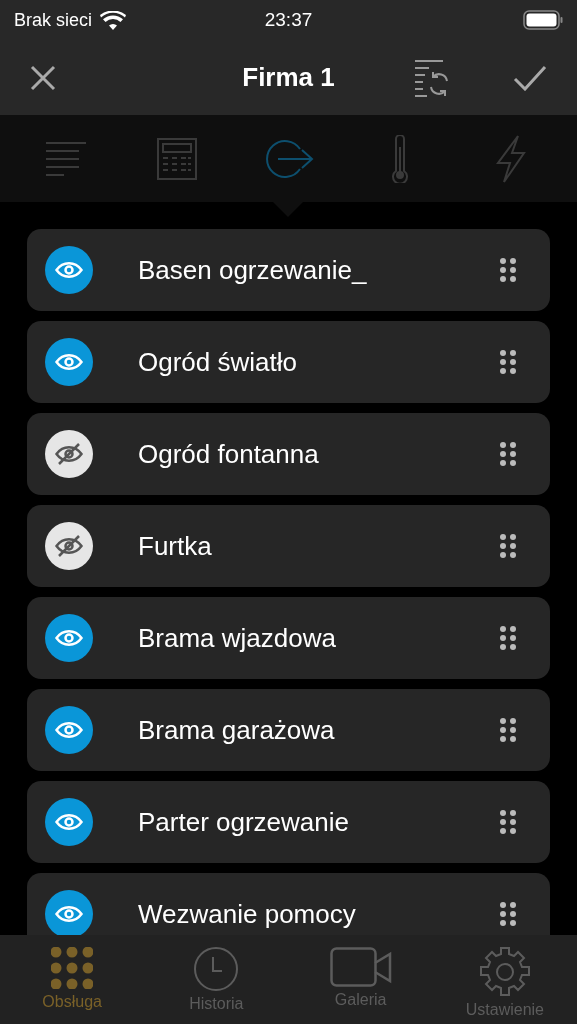  I want to click on battery-icon, so click(543, 20).